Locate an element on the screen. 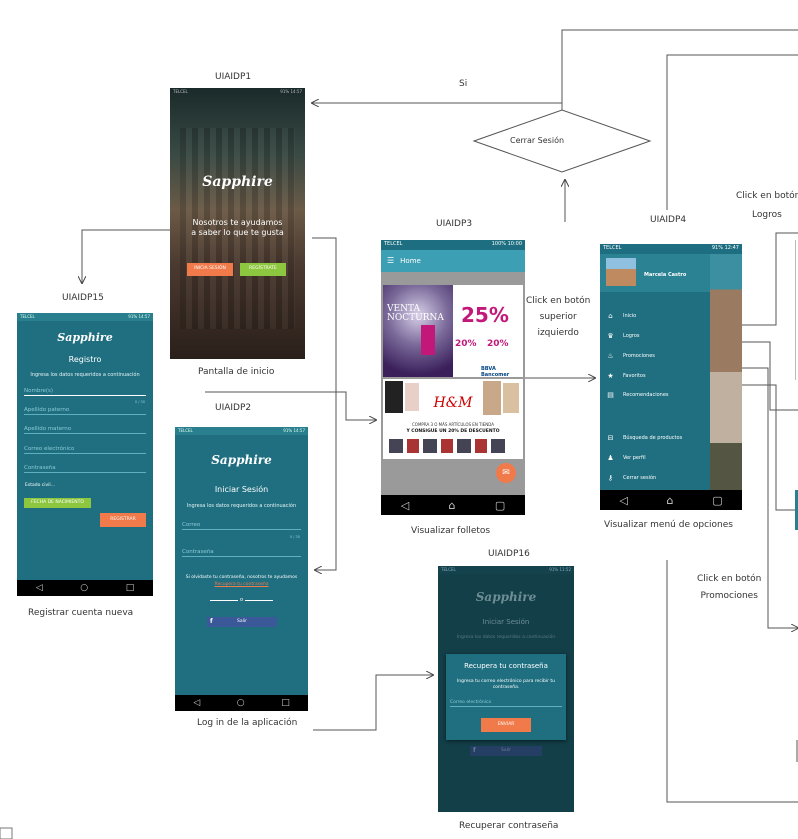 This screenshot has width=798, height=839. menu-item-inicio: ⌂ Inicio is located at coordinates (621, 316).